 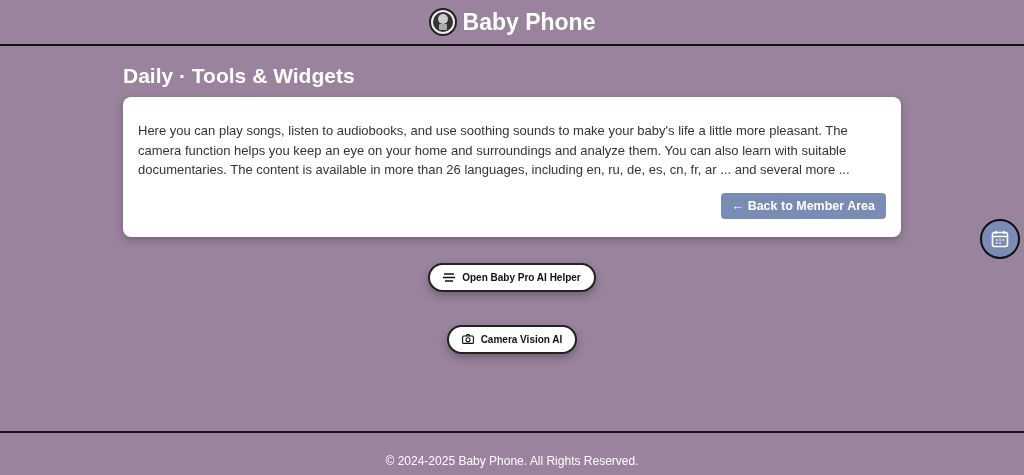 I want to click on copyright-text: © 2024-2025 Baby Phone. All Rights Reserved., so click(x=512, y=460).